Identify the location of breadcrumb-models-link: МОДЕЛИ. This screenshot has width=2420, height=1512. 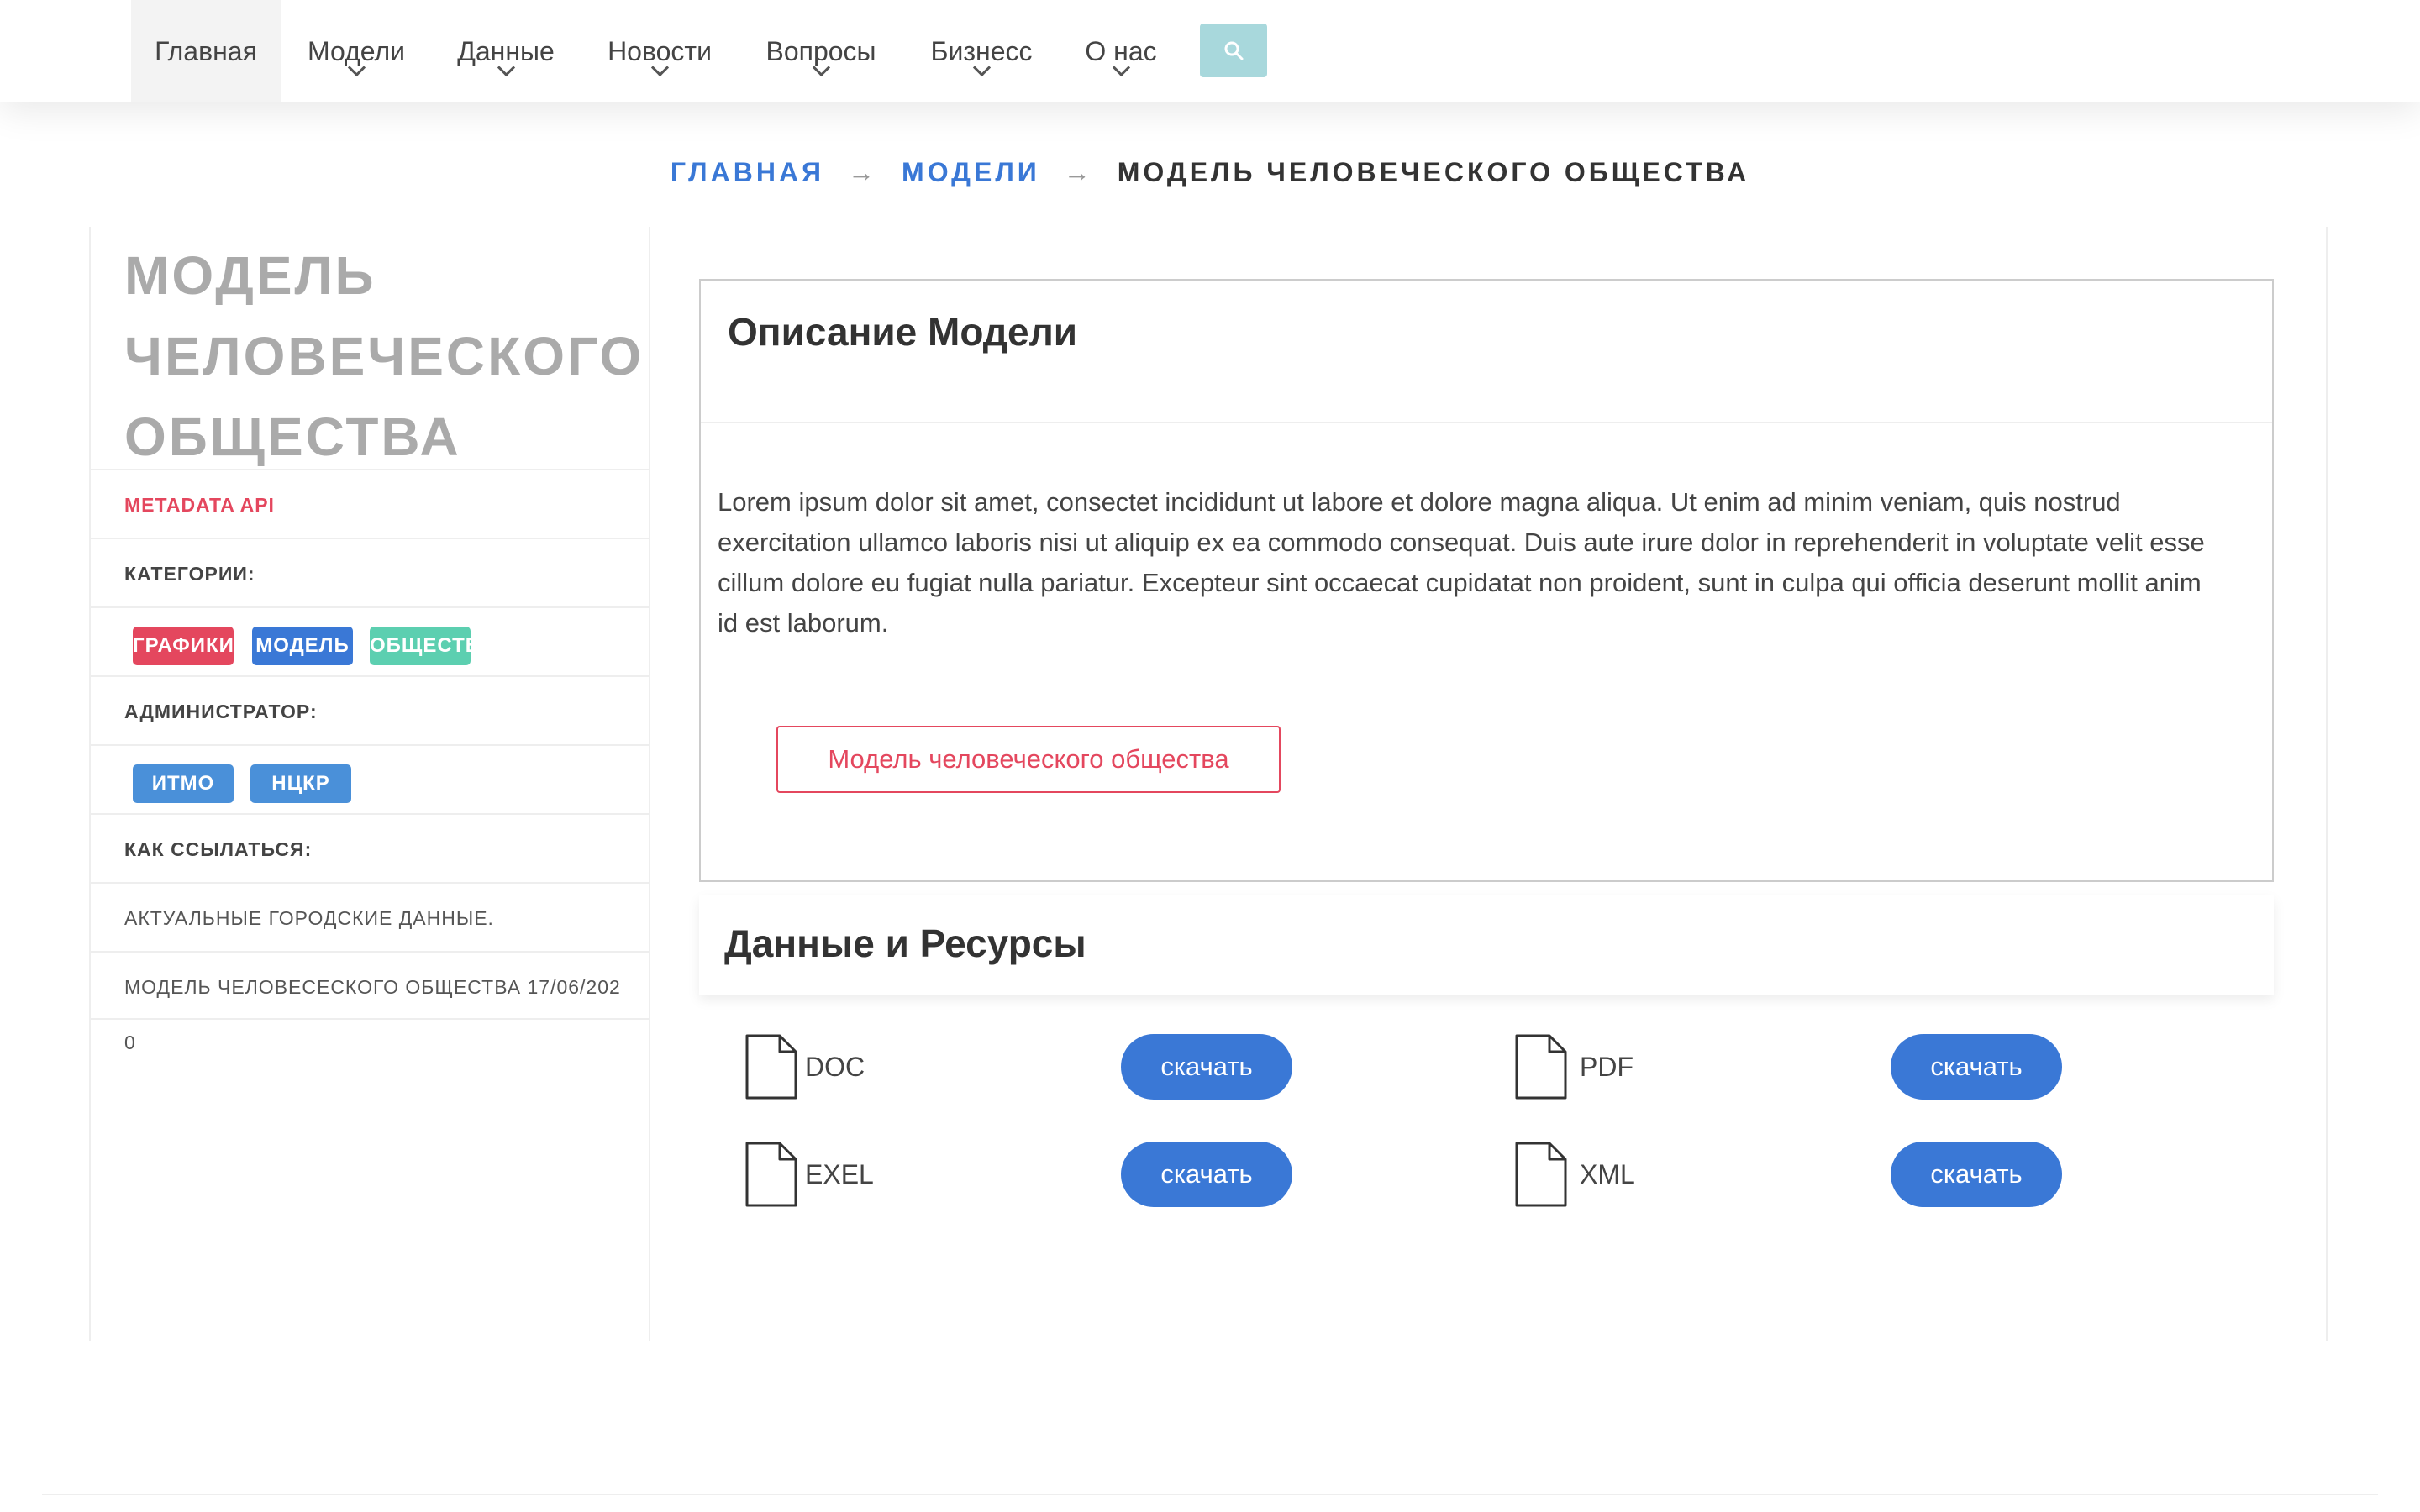
(971, 172).